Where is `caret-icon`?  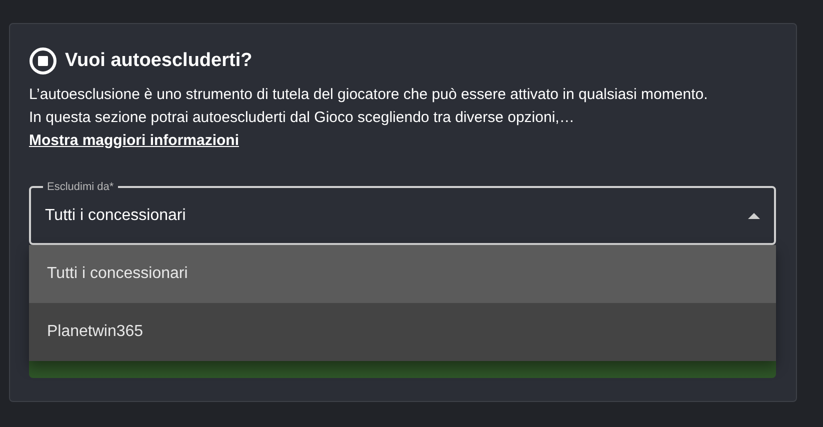
caret-icon is located at coordinates (754, 215).